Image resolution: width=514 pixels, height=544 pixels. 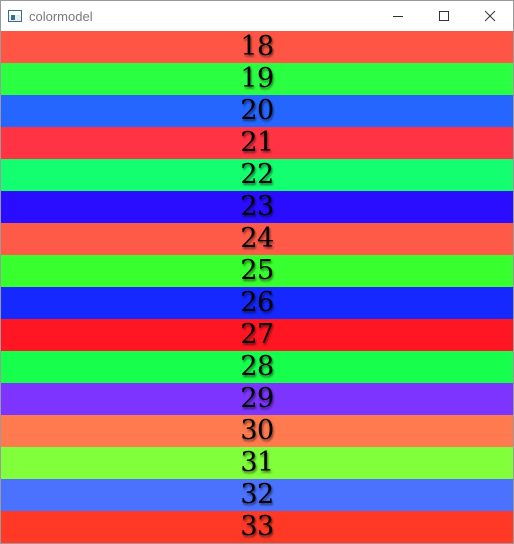 I want to click on band-label: 25, so click(x=257, y=270).